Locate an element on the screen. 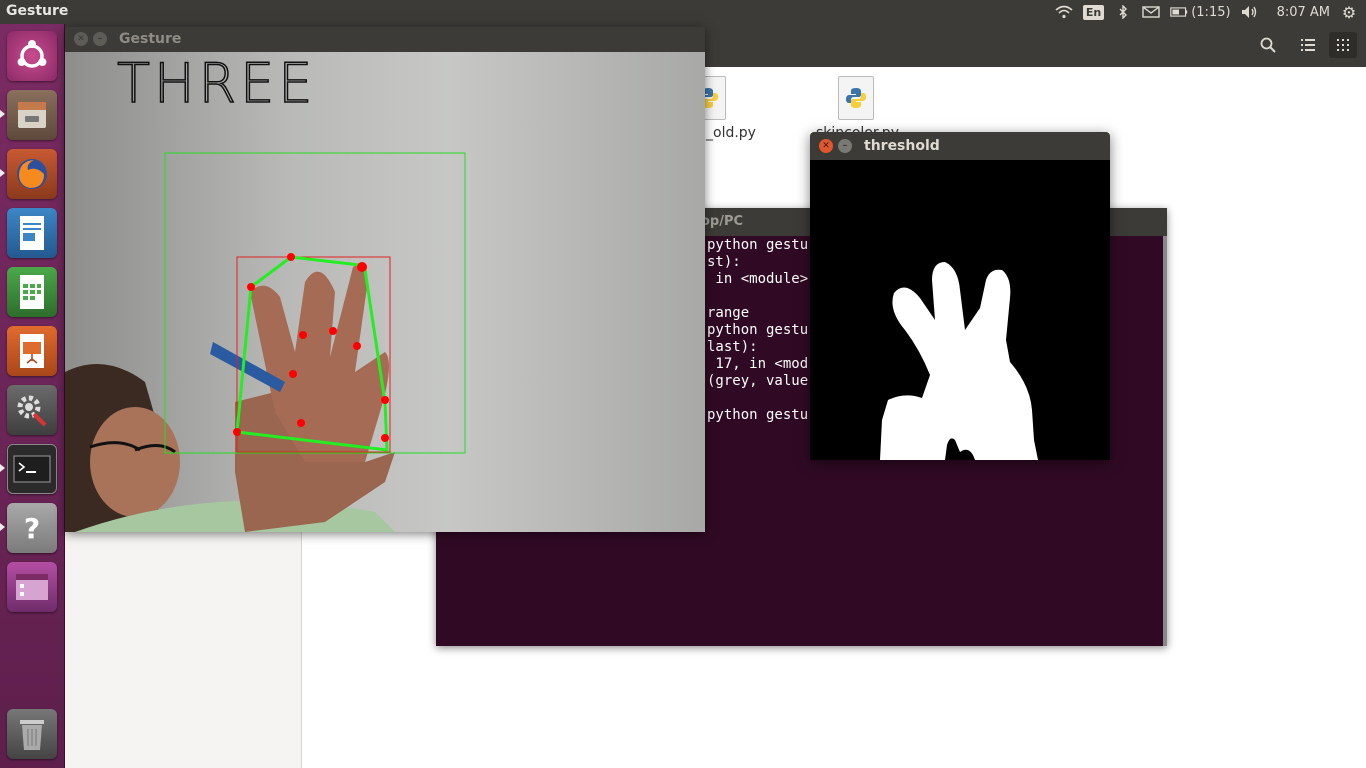 The width and height of the screenshot is (1366, 768). keyboard-layout-indicator: En is located at coordinates (1093, 12).